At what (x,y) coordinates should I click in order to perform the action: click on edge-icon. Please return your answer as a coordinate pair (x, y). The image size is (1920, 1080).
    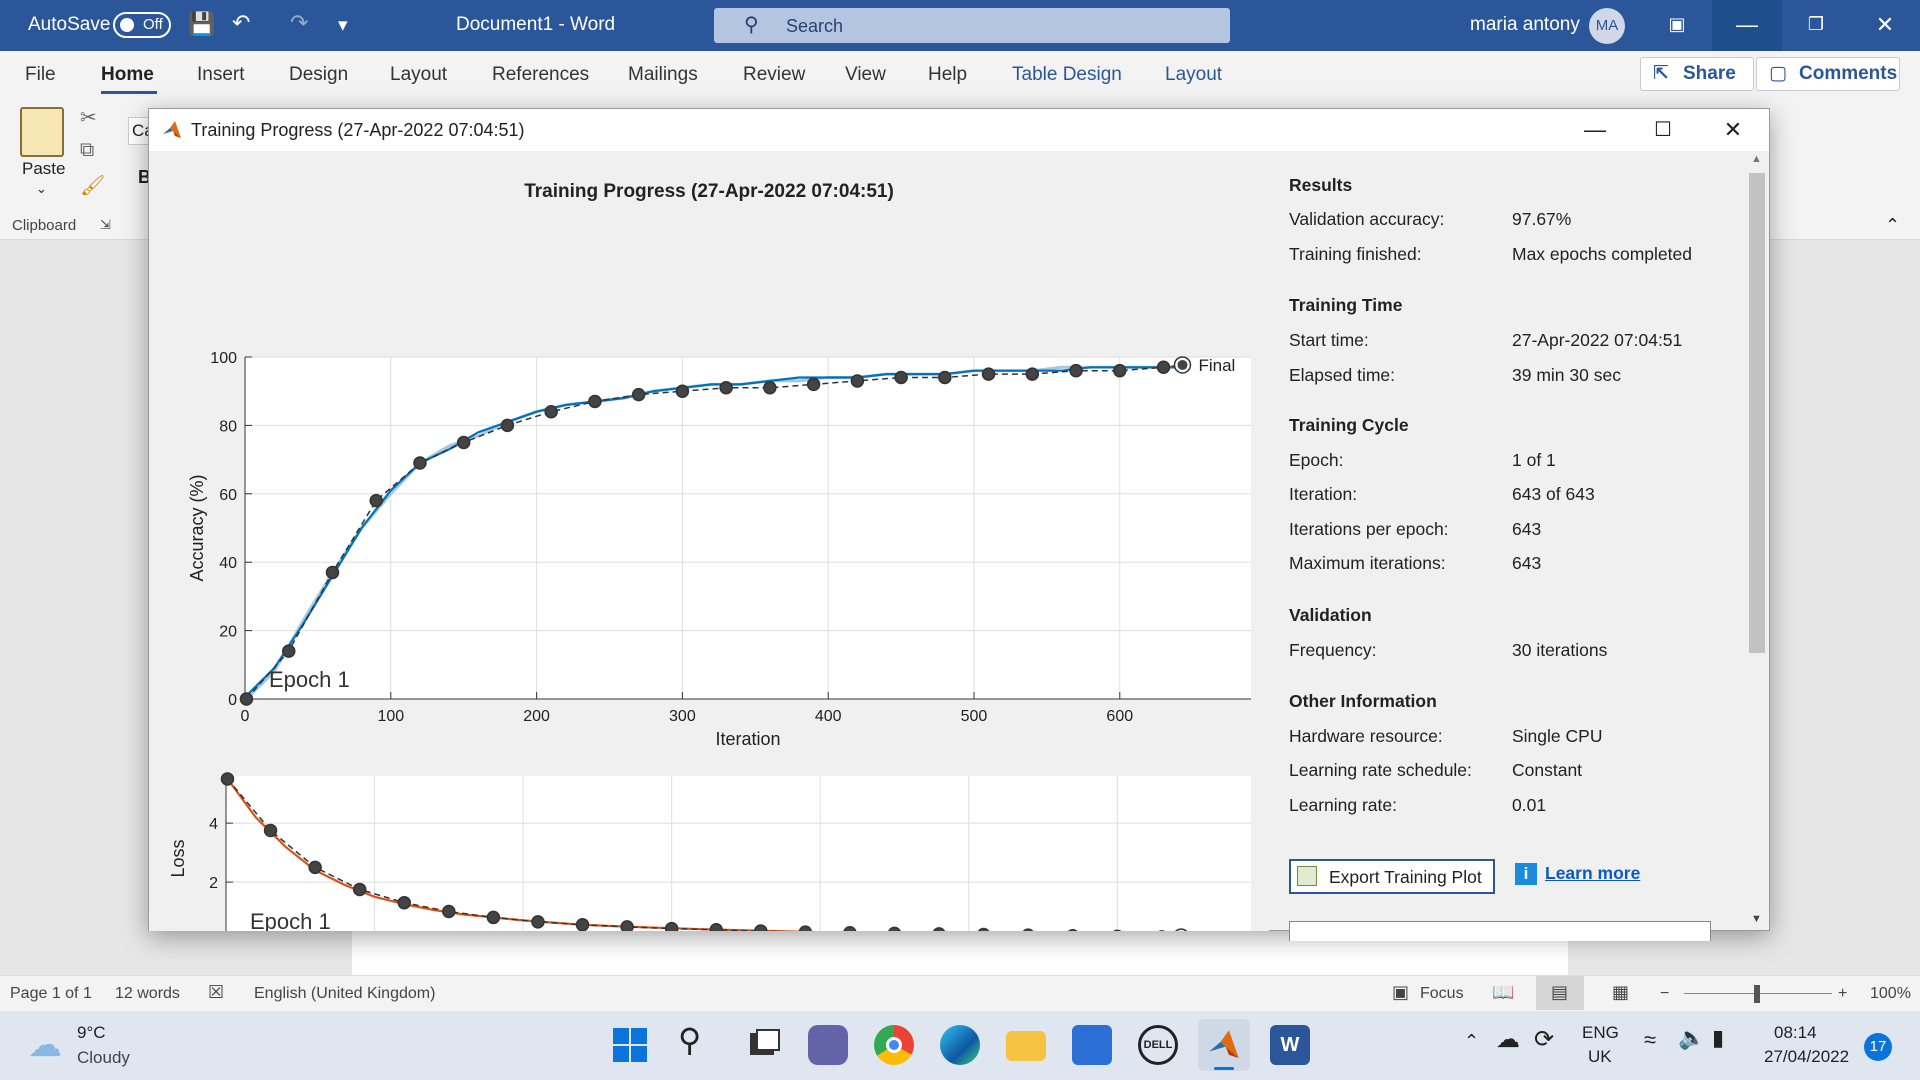
    Looking at the image, I should click on (960, 1045).